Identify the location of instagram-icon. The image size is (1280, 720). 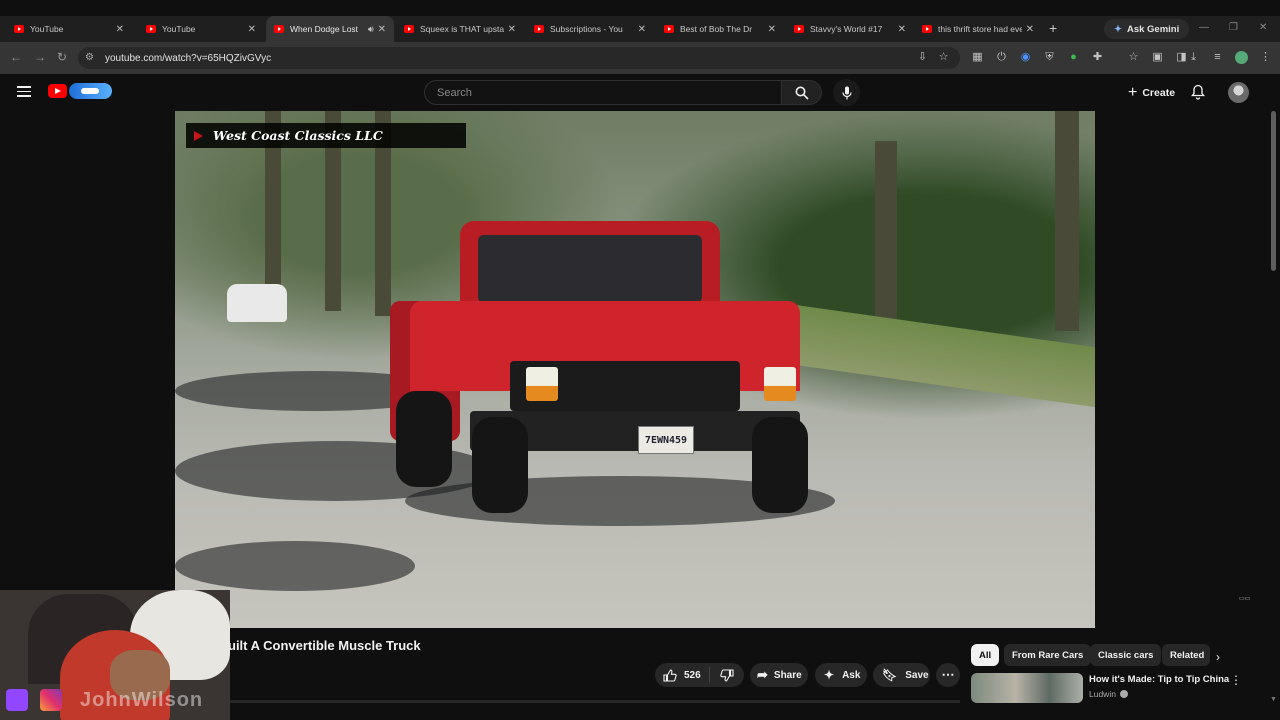
(51, 700).